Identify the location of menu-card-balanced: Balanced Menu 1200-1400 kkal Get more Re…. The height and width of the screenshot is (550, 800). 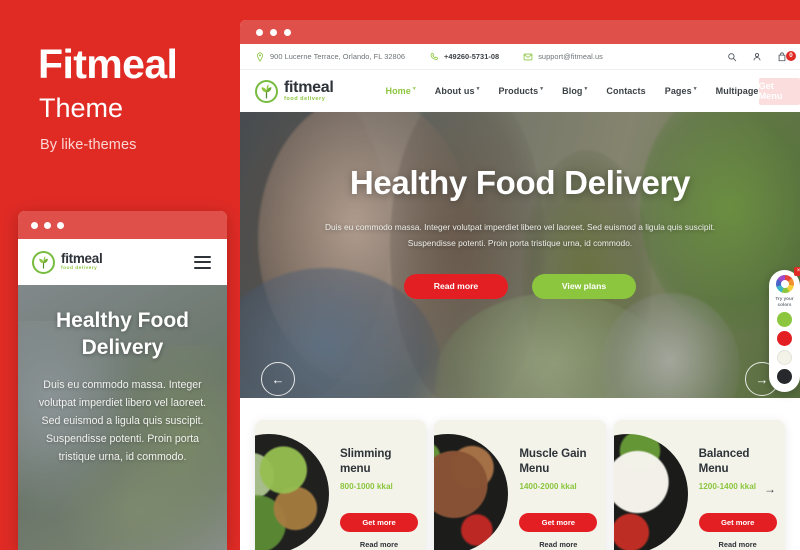
(699, 485).